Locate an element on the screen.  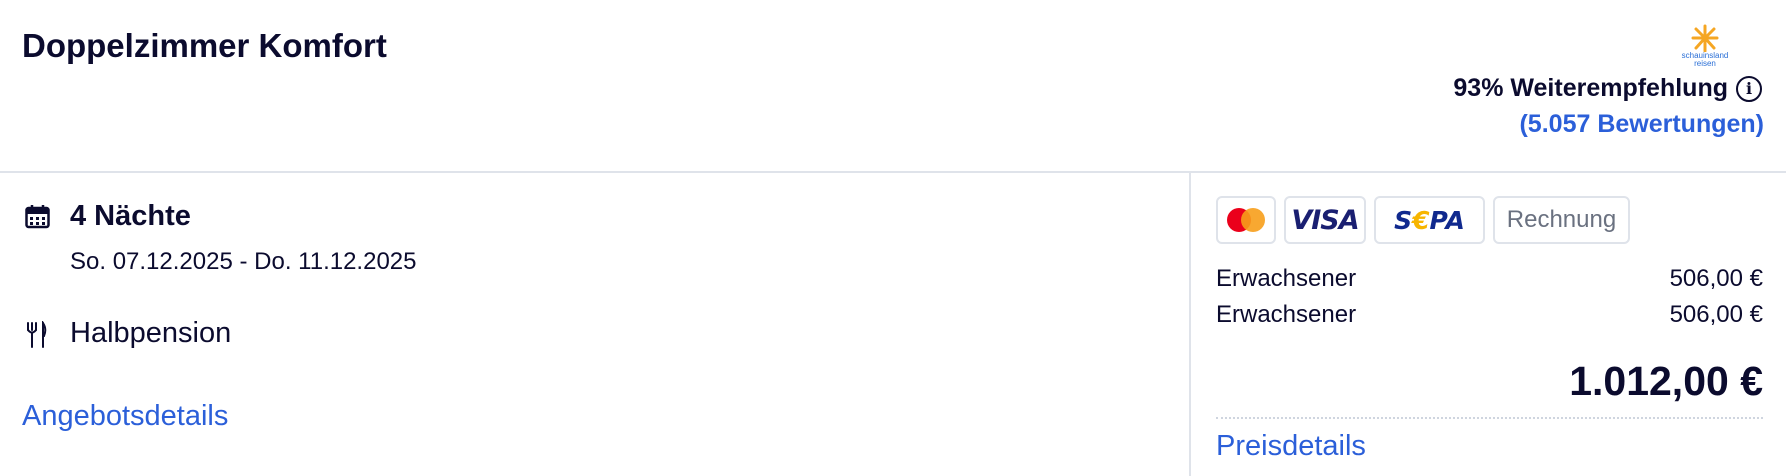
recommendation-rate: 93% Weiterempfehlung is located at coordinates (1590, 88).